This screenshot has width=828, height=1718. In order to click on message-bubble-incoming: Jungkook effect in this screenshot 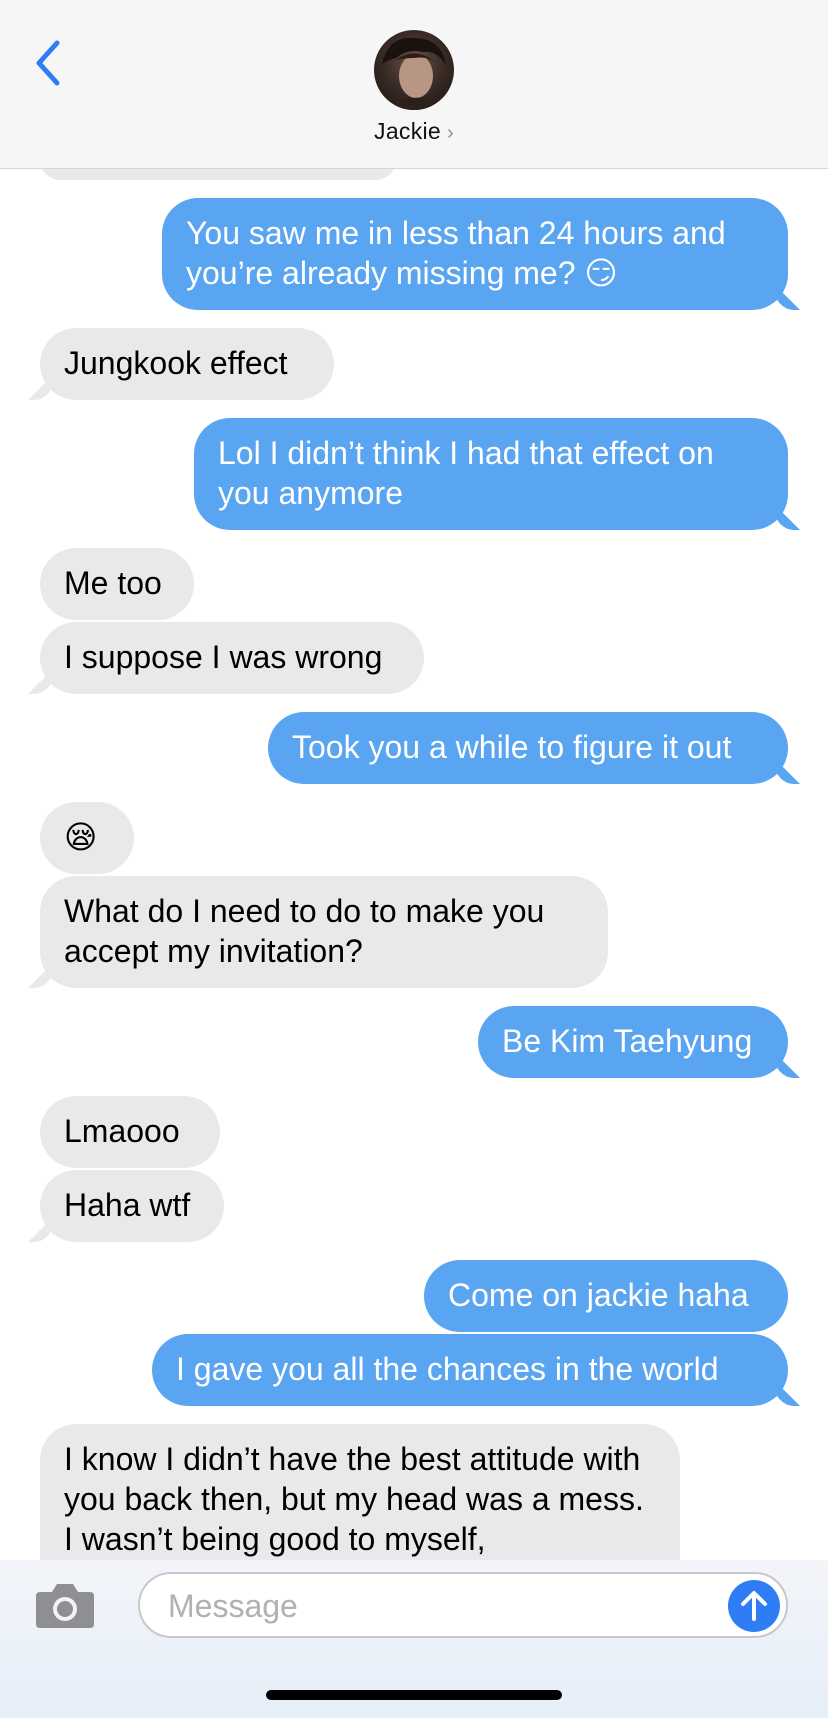, I will do `click(187, 364)`.